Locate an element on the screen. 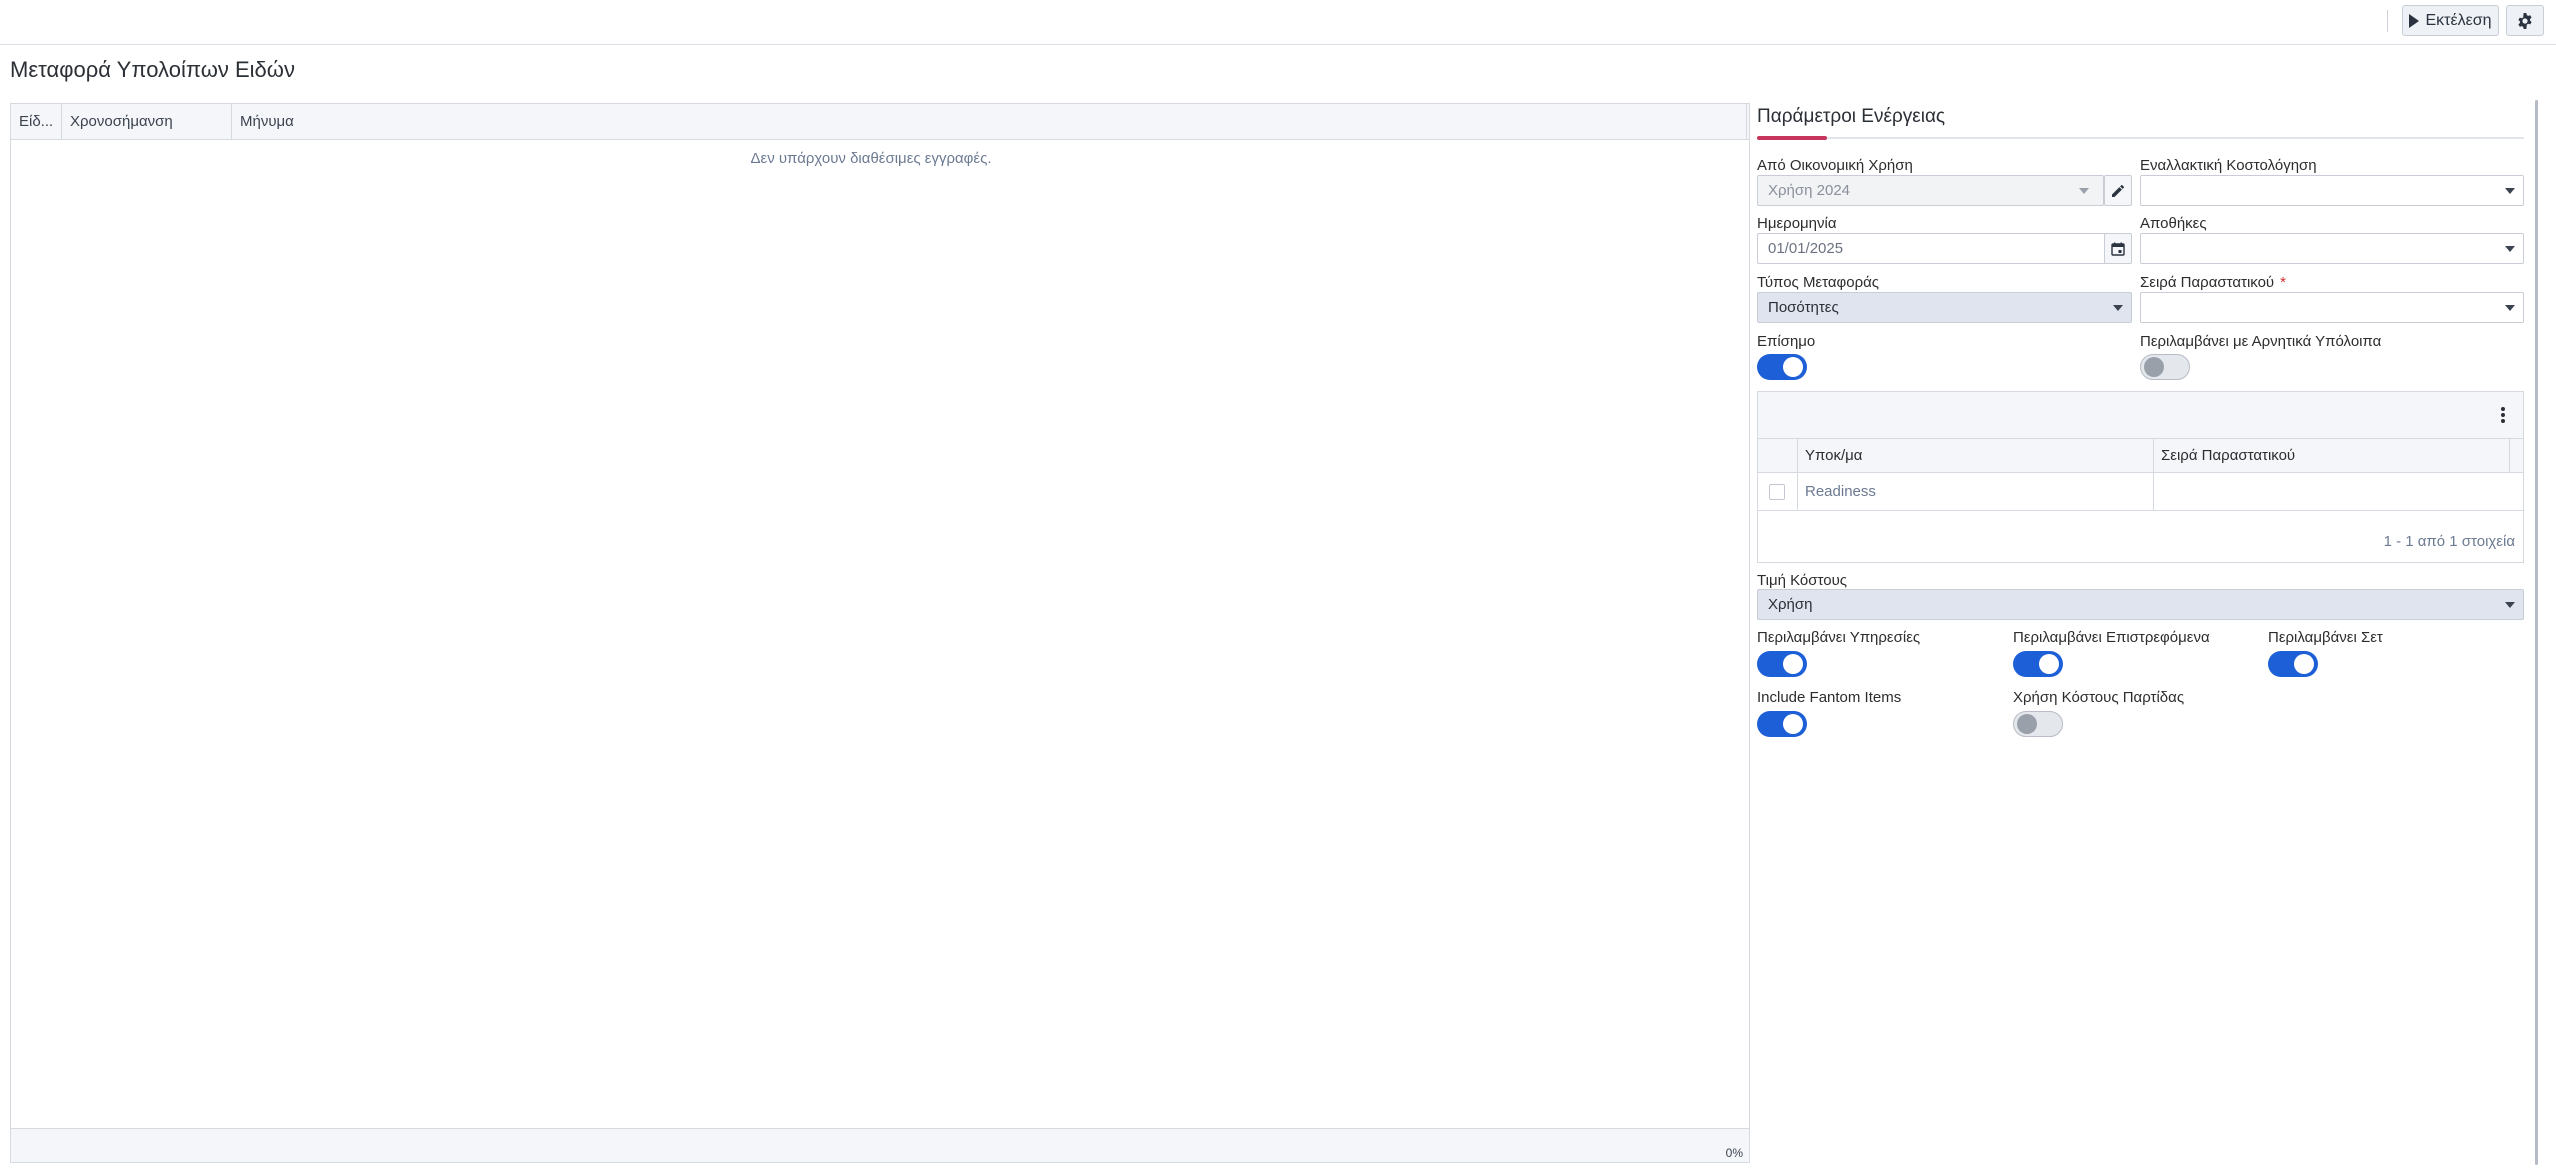 The image size is (2556, 1168). panel-title-rule is located at coordinates (2140, 138).